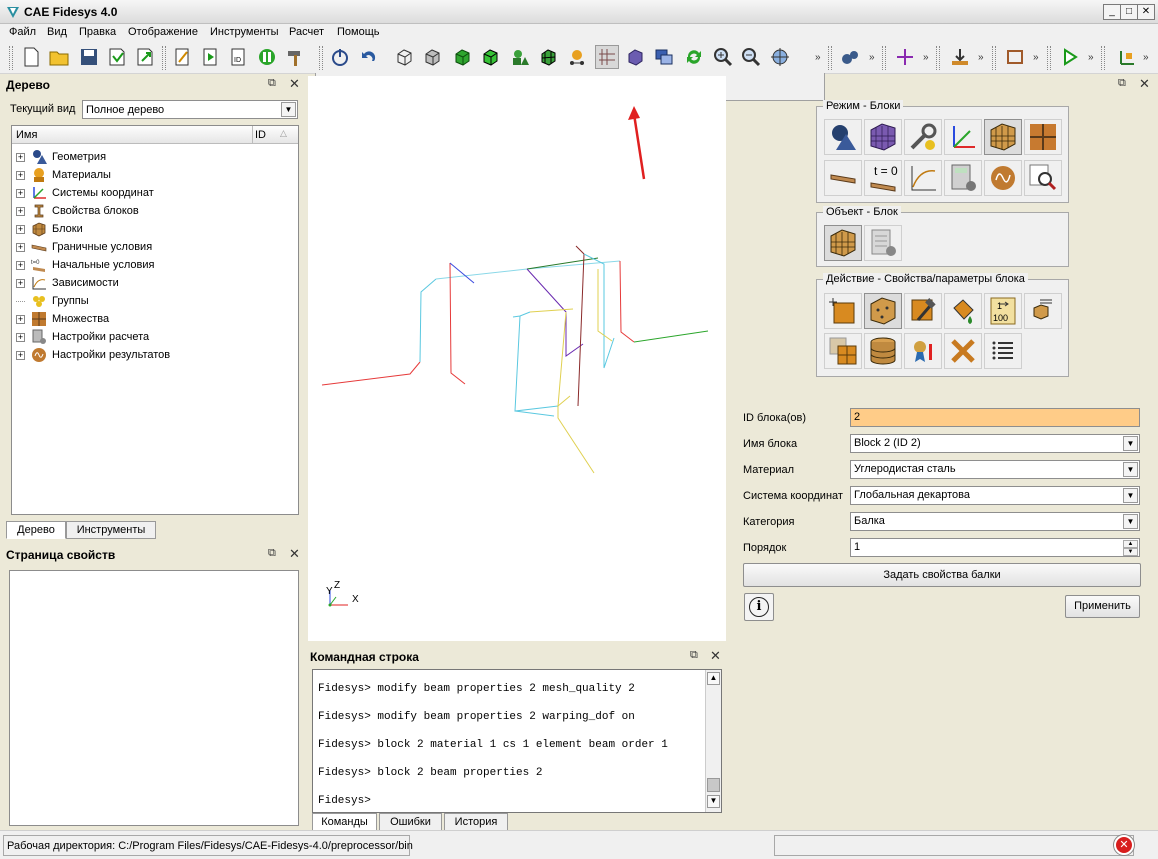 The width and height of the screenshot is (1158, 859). What do you see at coordinates (883, 243) in the screenshot?
I see `object-block-settings-button` at bounding box center [883, 243].